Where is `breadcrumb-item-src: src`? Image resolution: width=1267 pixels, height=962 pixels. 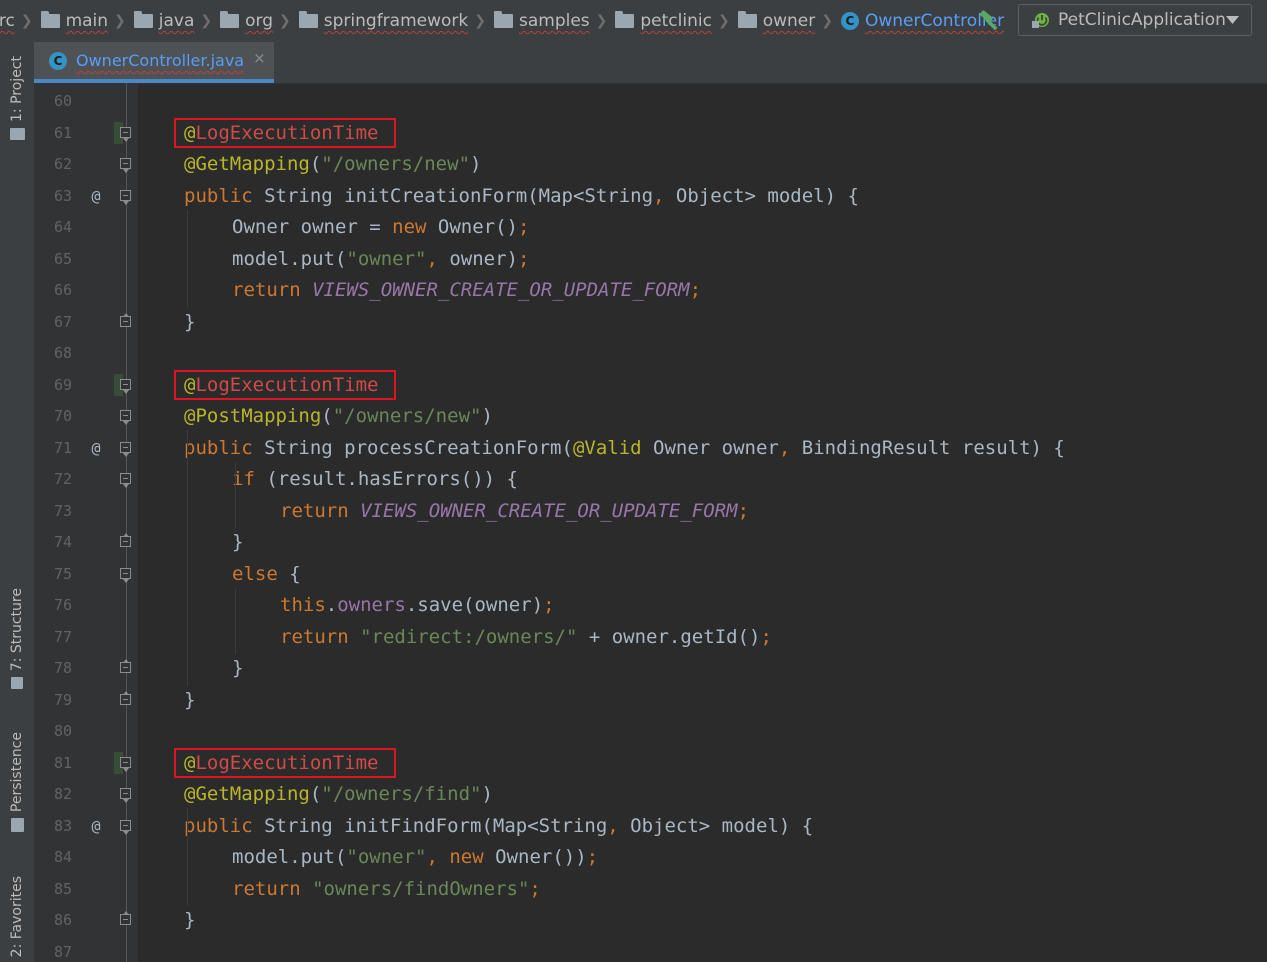
breadcrumb-item-src: src is located at coordinates (7, 21).